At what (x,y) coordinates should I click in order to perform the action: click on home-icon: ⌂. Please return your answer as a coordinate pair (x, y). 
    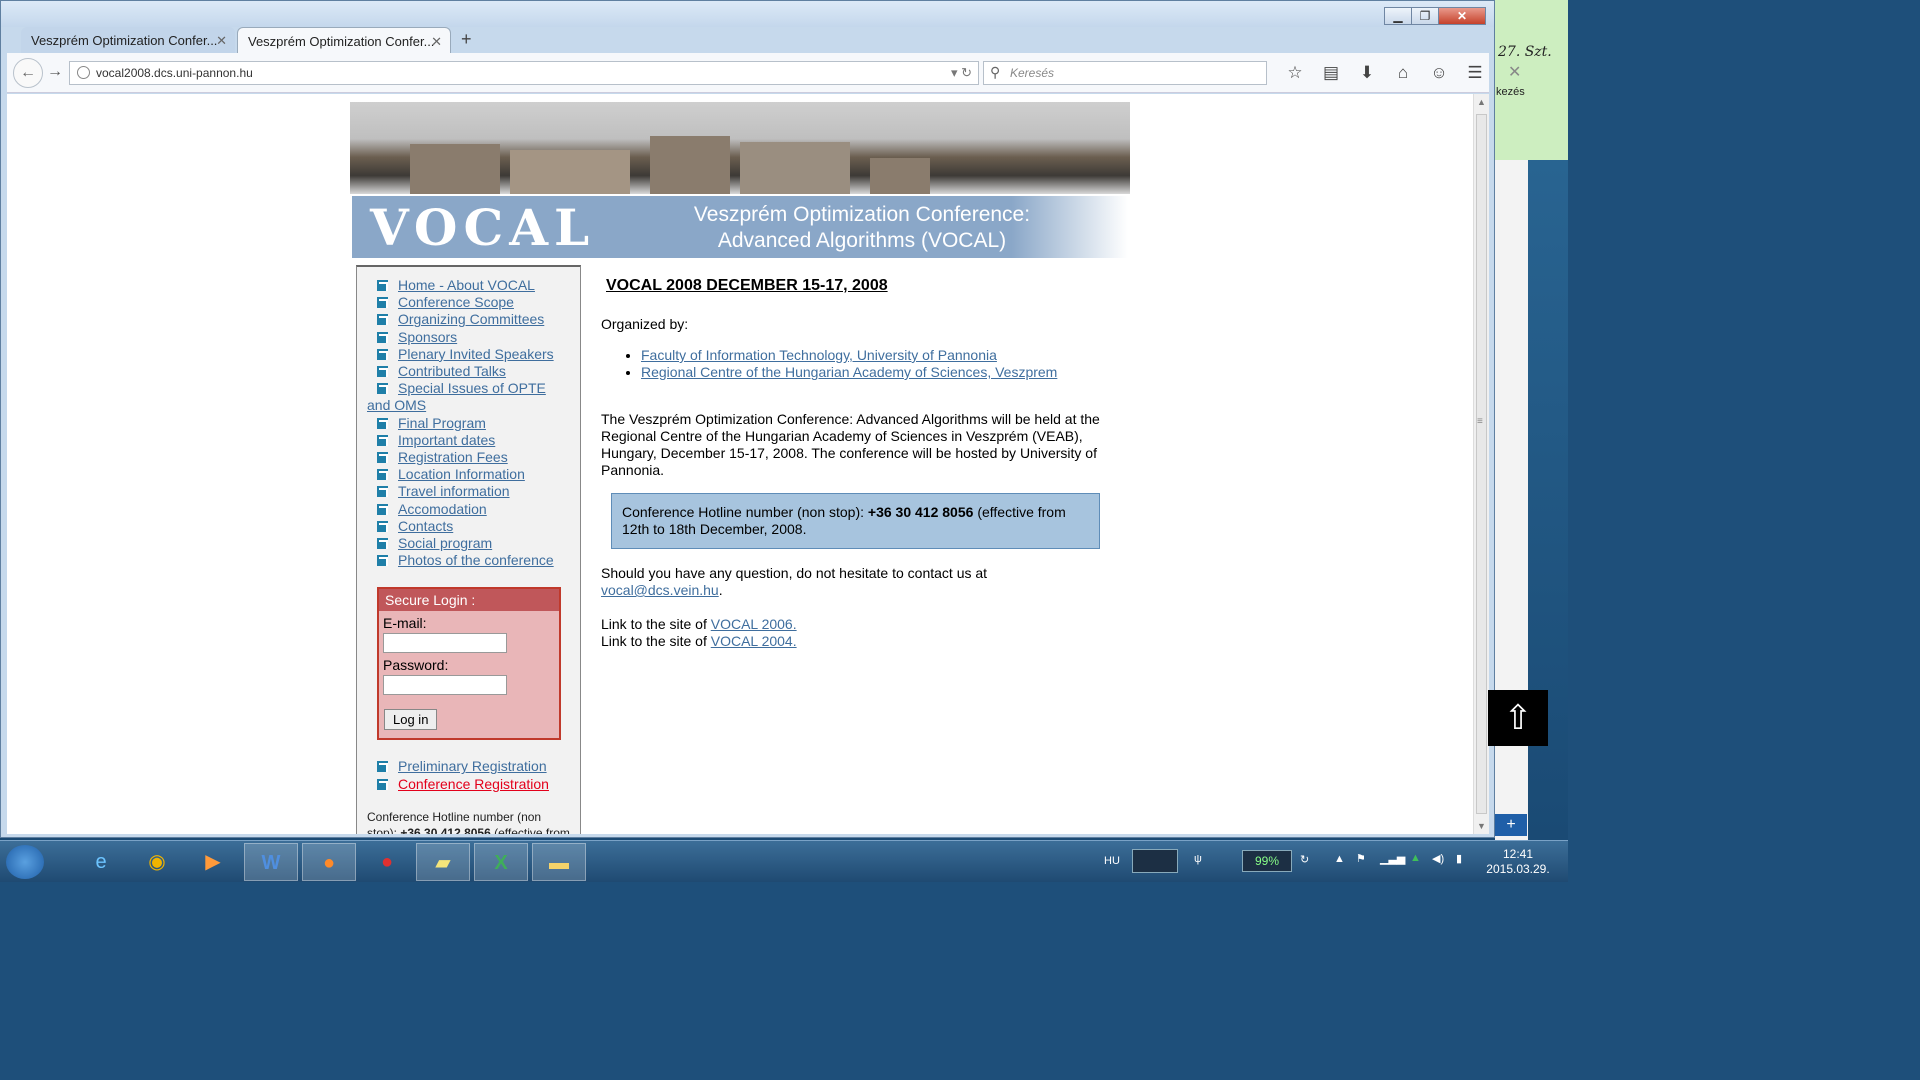
    Looking at the image, I should click on (1403, 73).